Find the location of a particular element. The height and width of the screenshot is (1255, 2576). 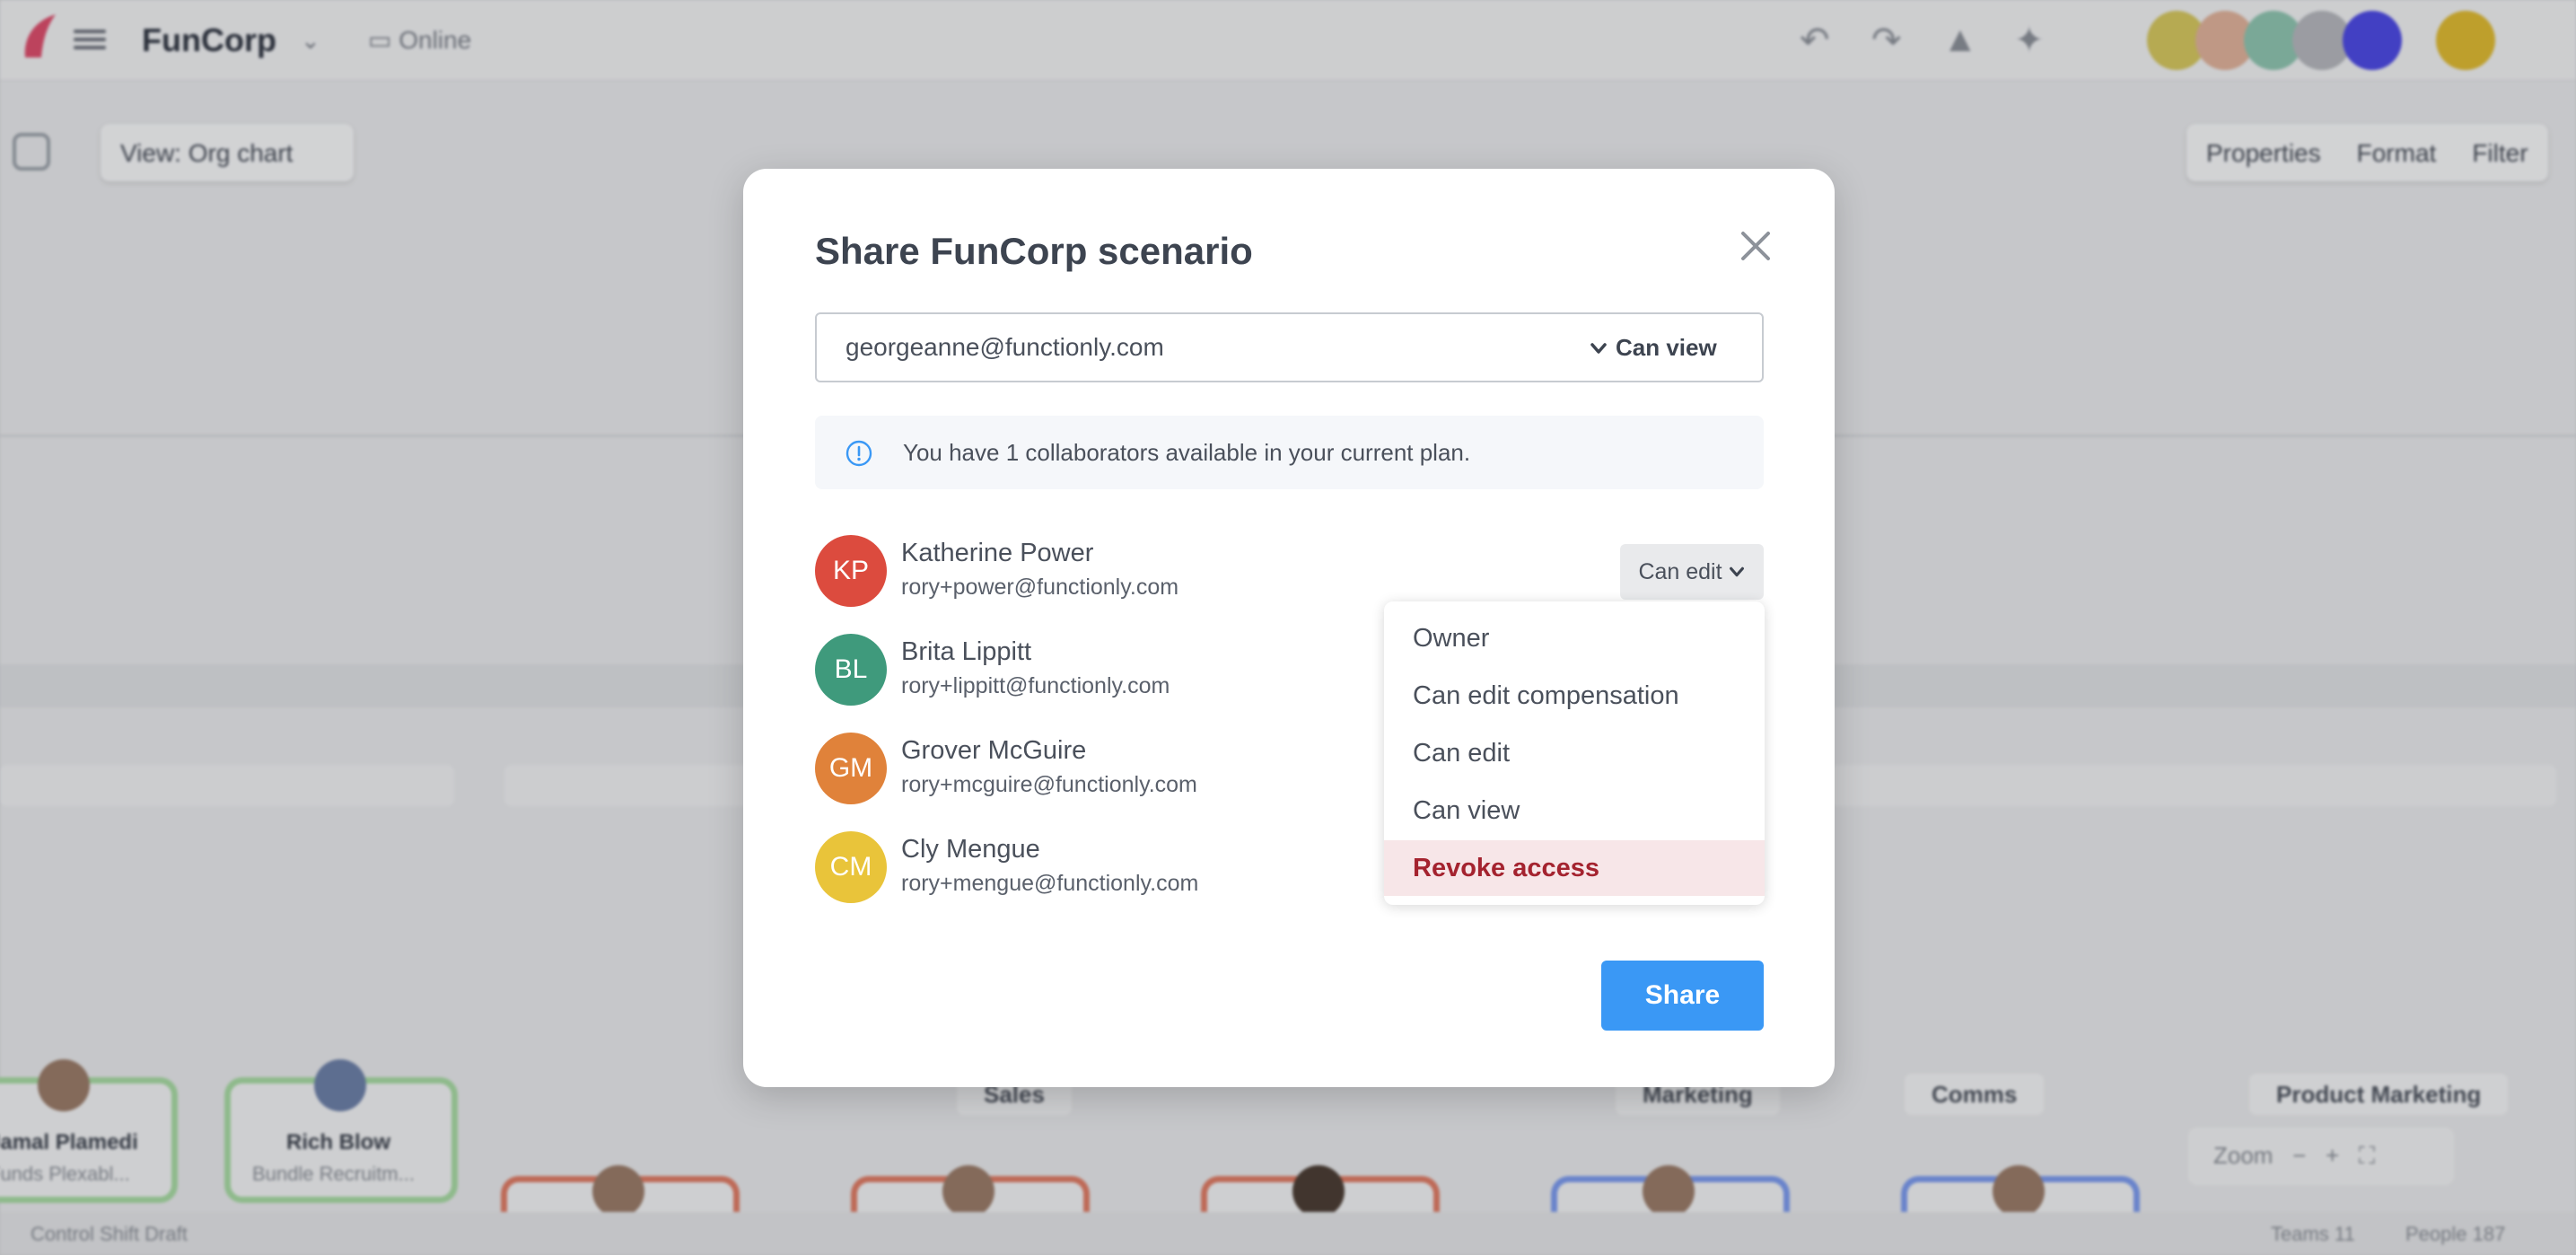

role-label: Can edit is located at coordinates (1680, 571).